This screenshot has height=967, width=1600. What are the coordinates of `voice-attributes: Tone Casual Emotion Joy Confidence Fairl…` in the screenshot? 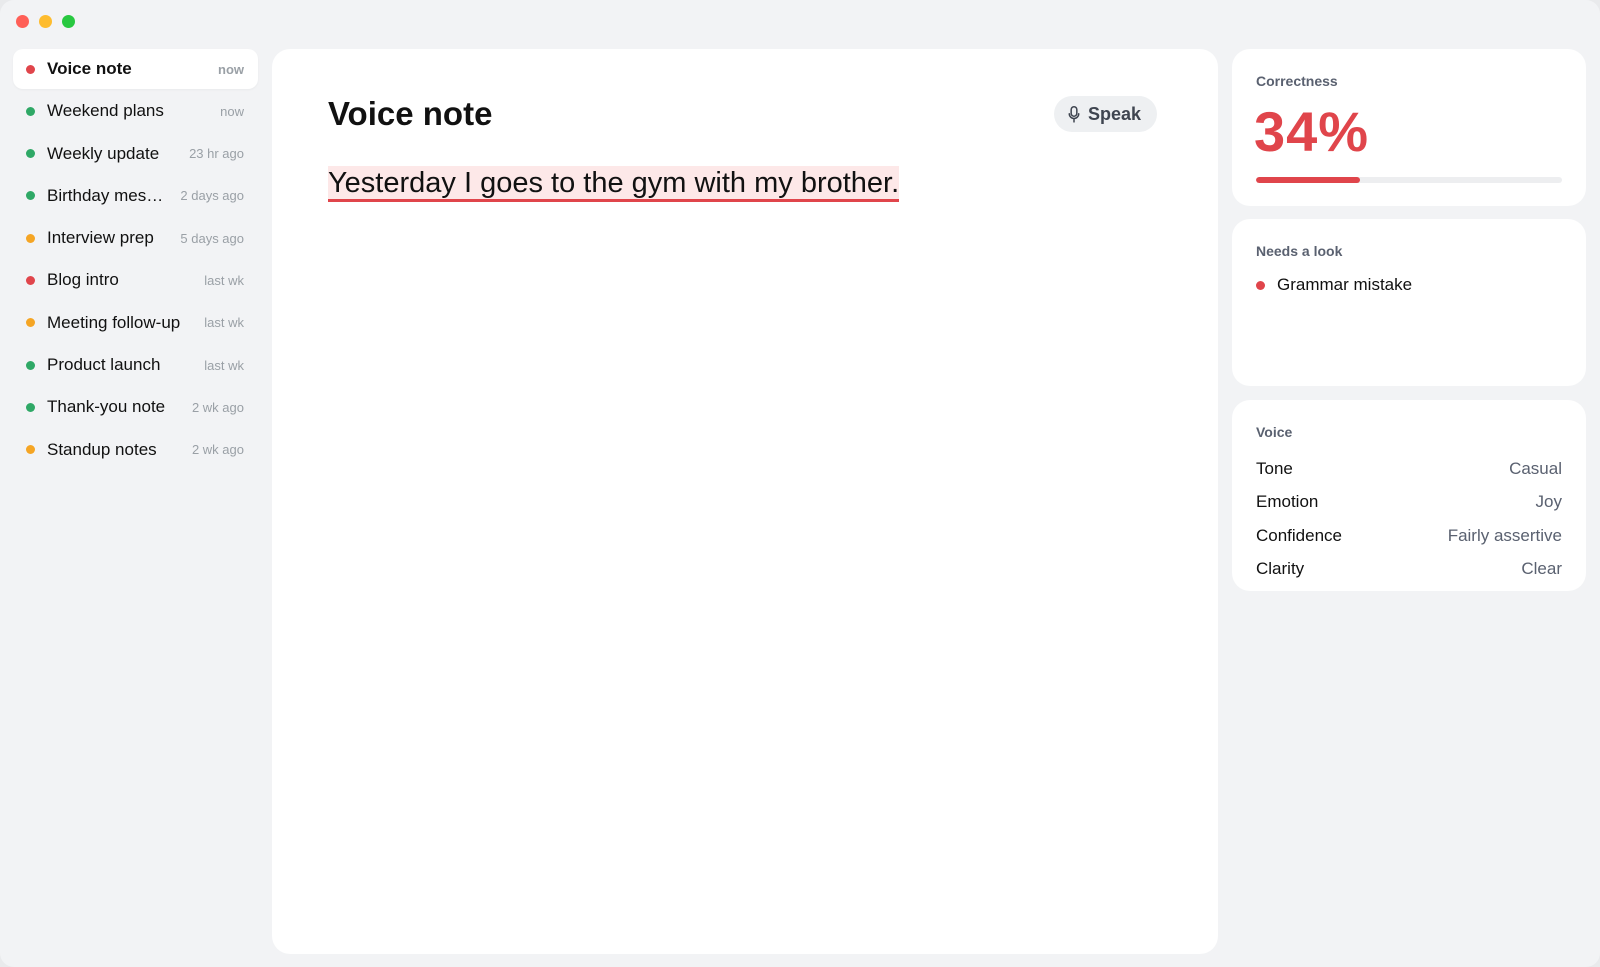 It's located at (1409, 519).